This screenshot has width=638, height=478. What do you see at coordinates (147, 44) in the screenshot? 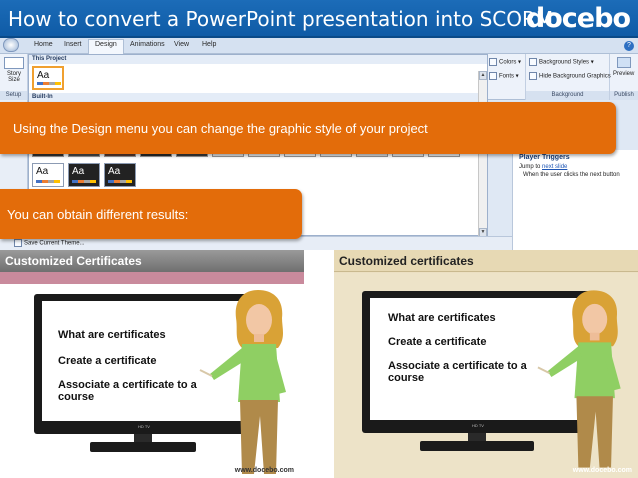
I see `tab-animations: Animations` at bounding box center [147, 44].